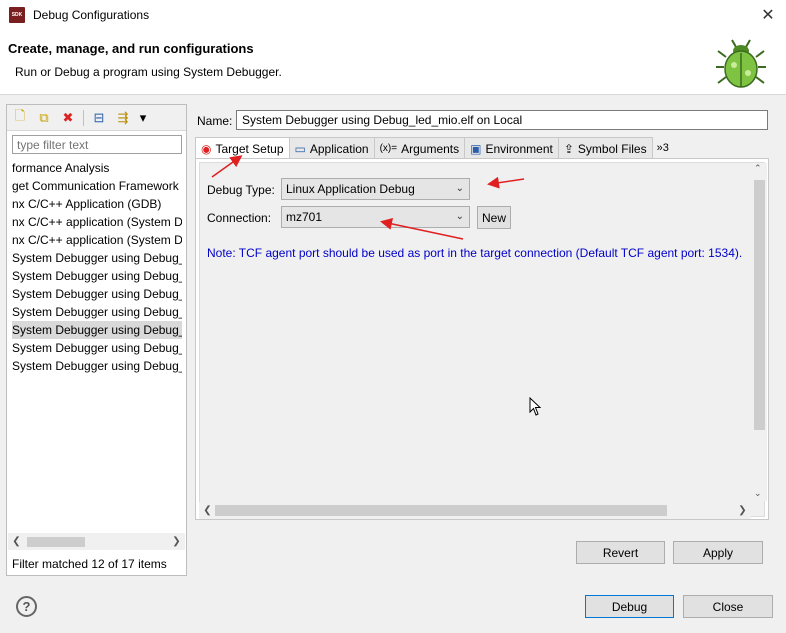 The height and width of the screenshot is (633, 786). I want to click on tab-environment: ▣ Environment, so click(511, 148).